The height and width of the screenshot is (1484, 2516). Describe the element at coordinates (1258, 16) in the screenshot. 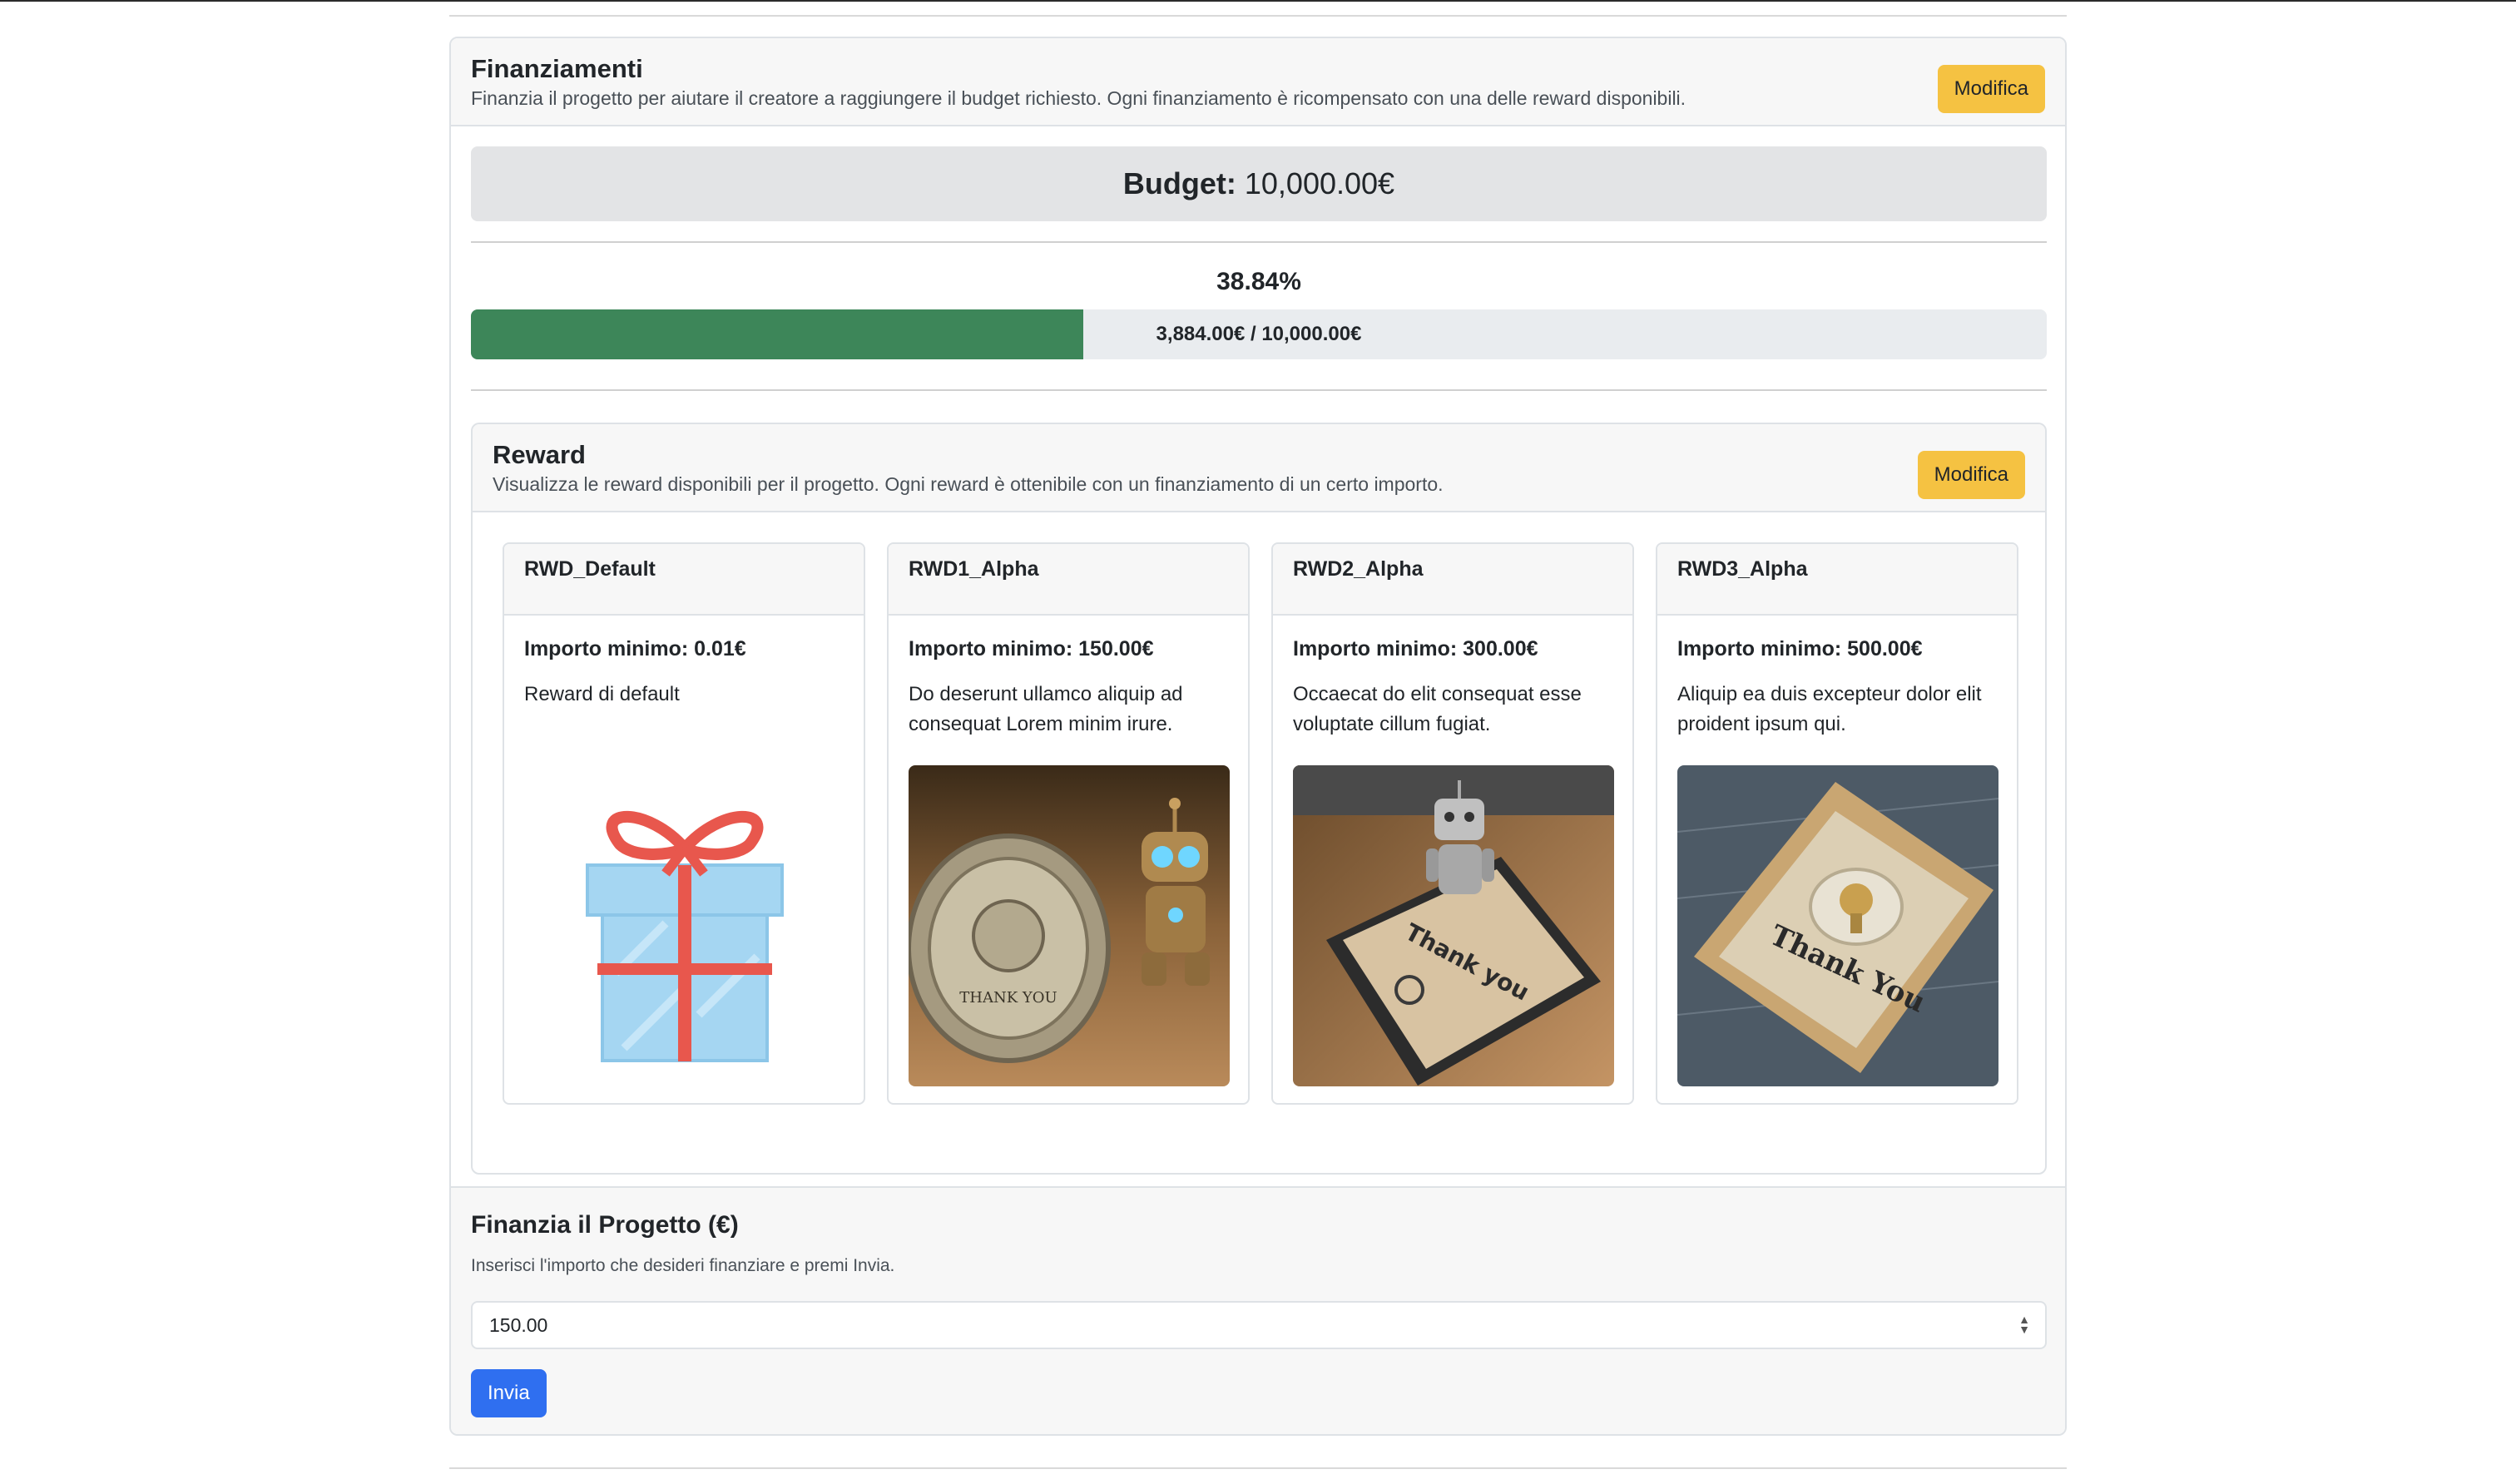

I see `top-divider` at that location.